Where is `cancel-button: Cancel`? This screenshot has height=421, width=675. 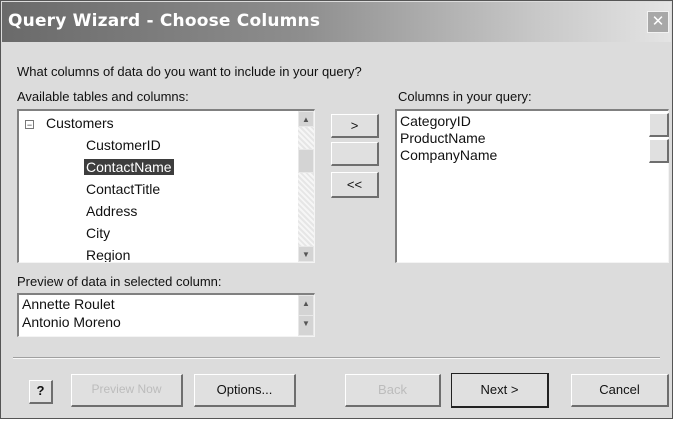 cancel-button: Cancel is located at coordinates (620, 390).